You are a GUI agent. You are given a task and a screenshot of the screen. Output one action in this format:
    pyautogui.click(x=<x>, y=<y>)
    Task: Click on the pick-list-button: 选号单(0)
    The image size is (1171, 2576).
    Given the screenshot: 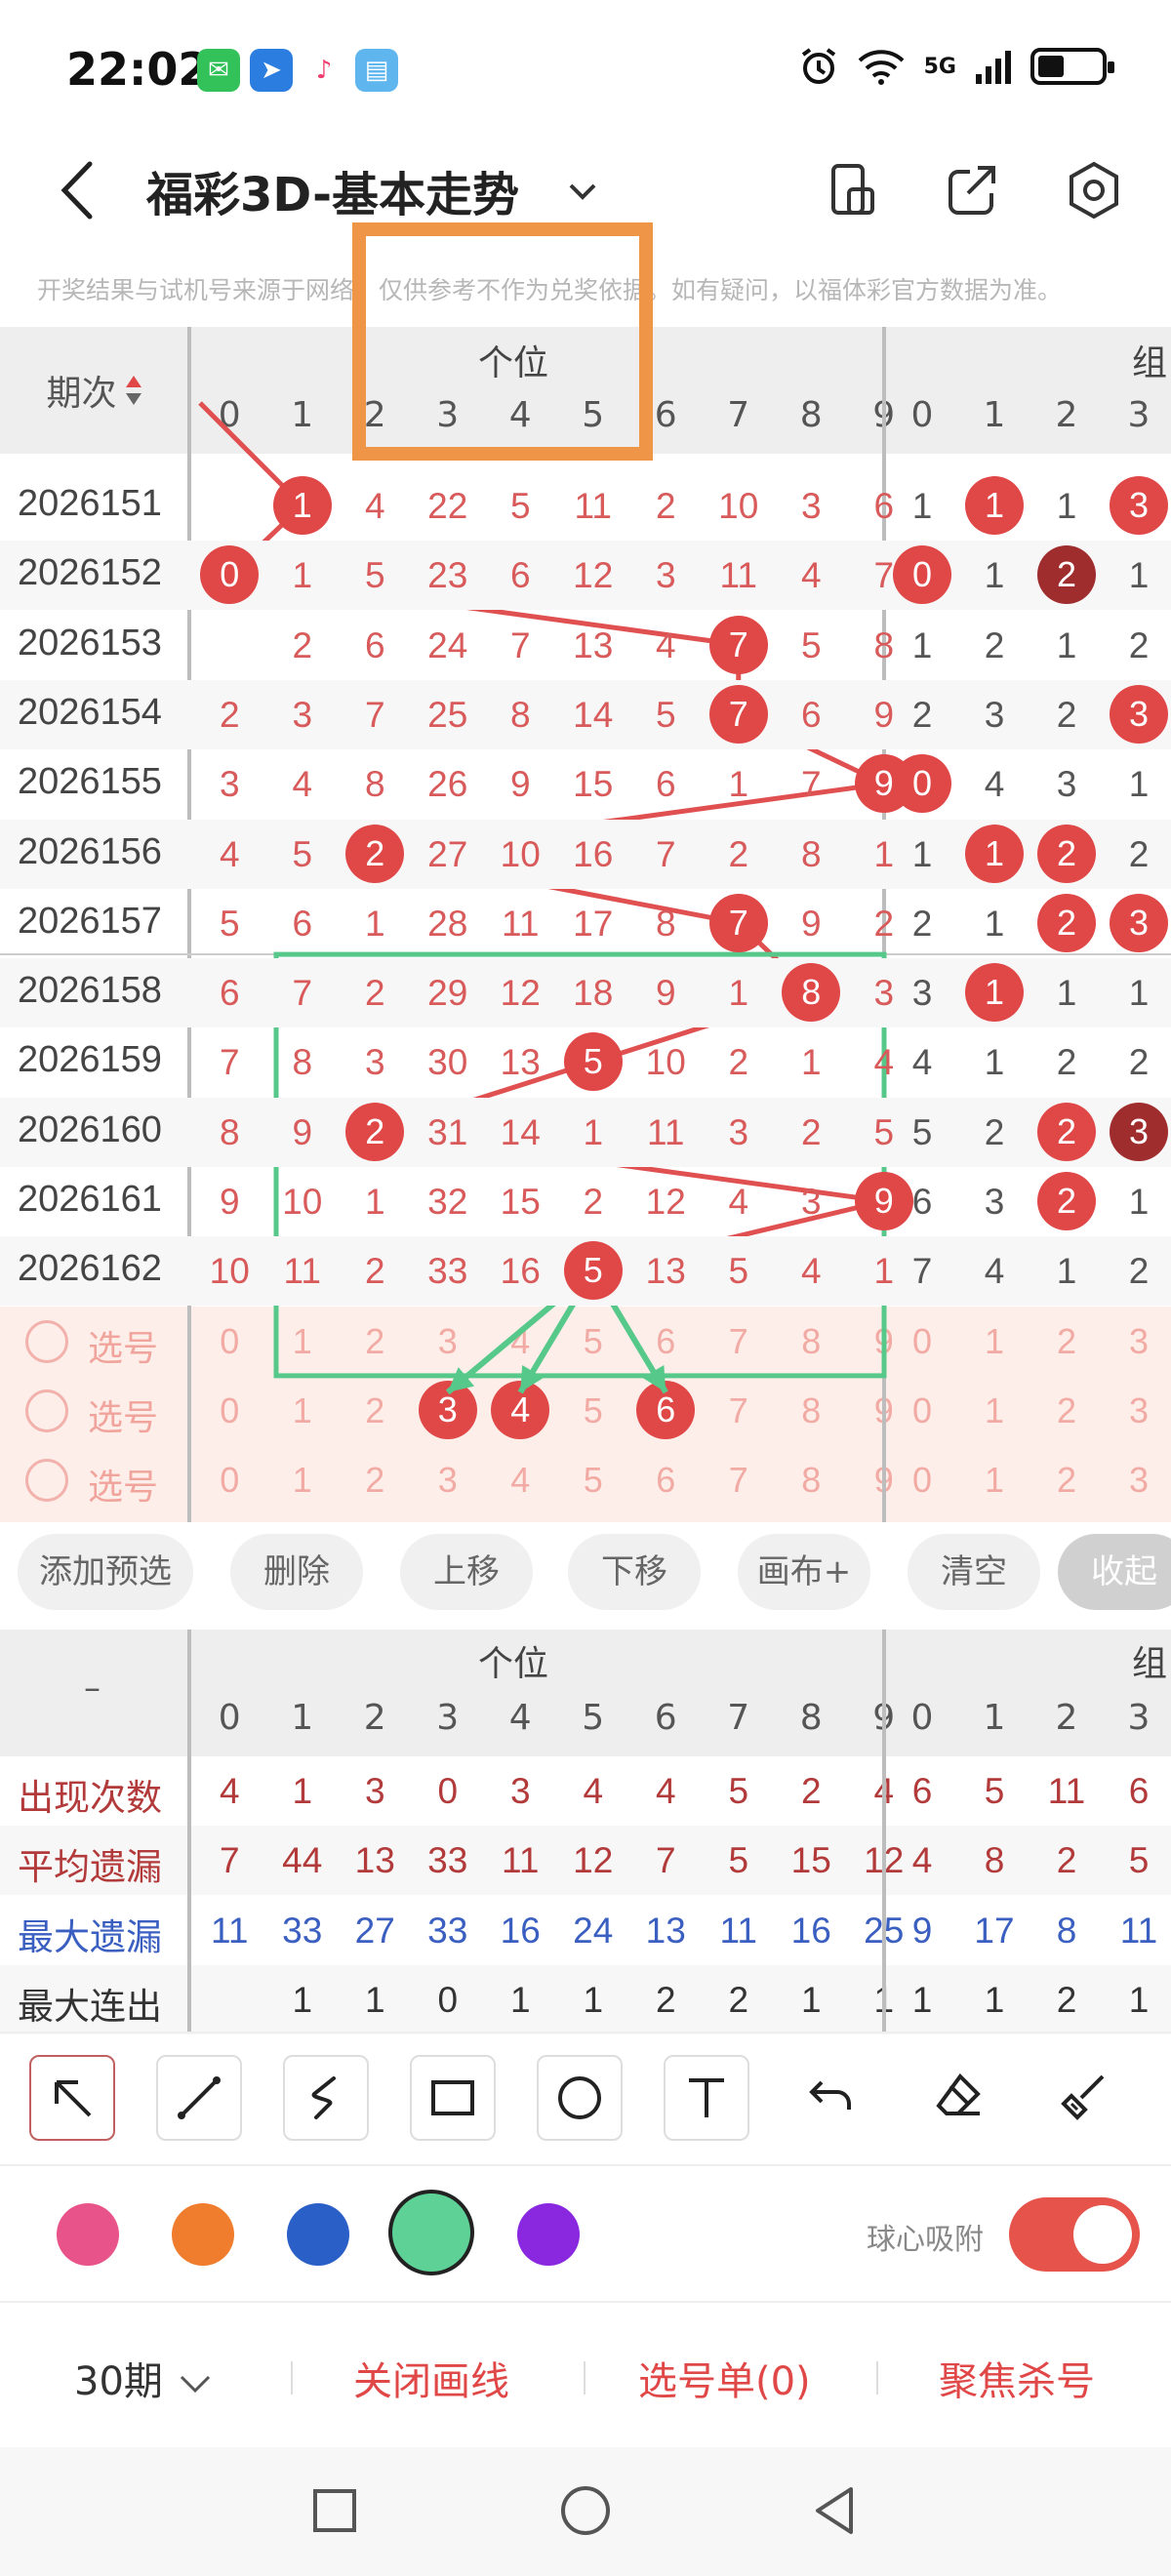 What is the action you would take?
    pyautogui.click(x=724, y=2378)
    